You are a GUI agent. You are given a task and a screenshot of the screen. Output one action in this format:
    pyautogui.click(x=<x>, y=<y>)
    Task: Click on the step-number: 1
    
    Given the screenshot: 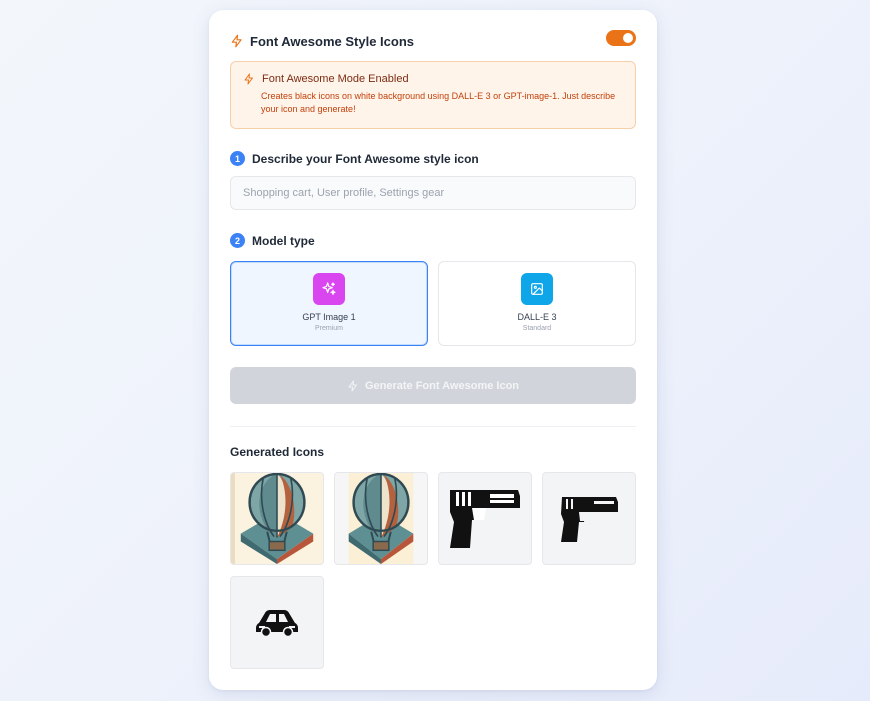 What is the action you would take?
    pyautogui.click(x=237, y=158)
    